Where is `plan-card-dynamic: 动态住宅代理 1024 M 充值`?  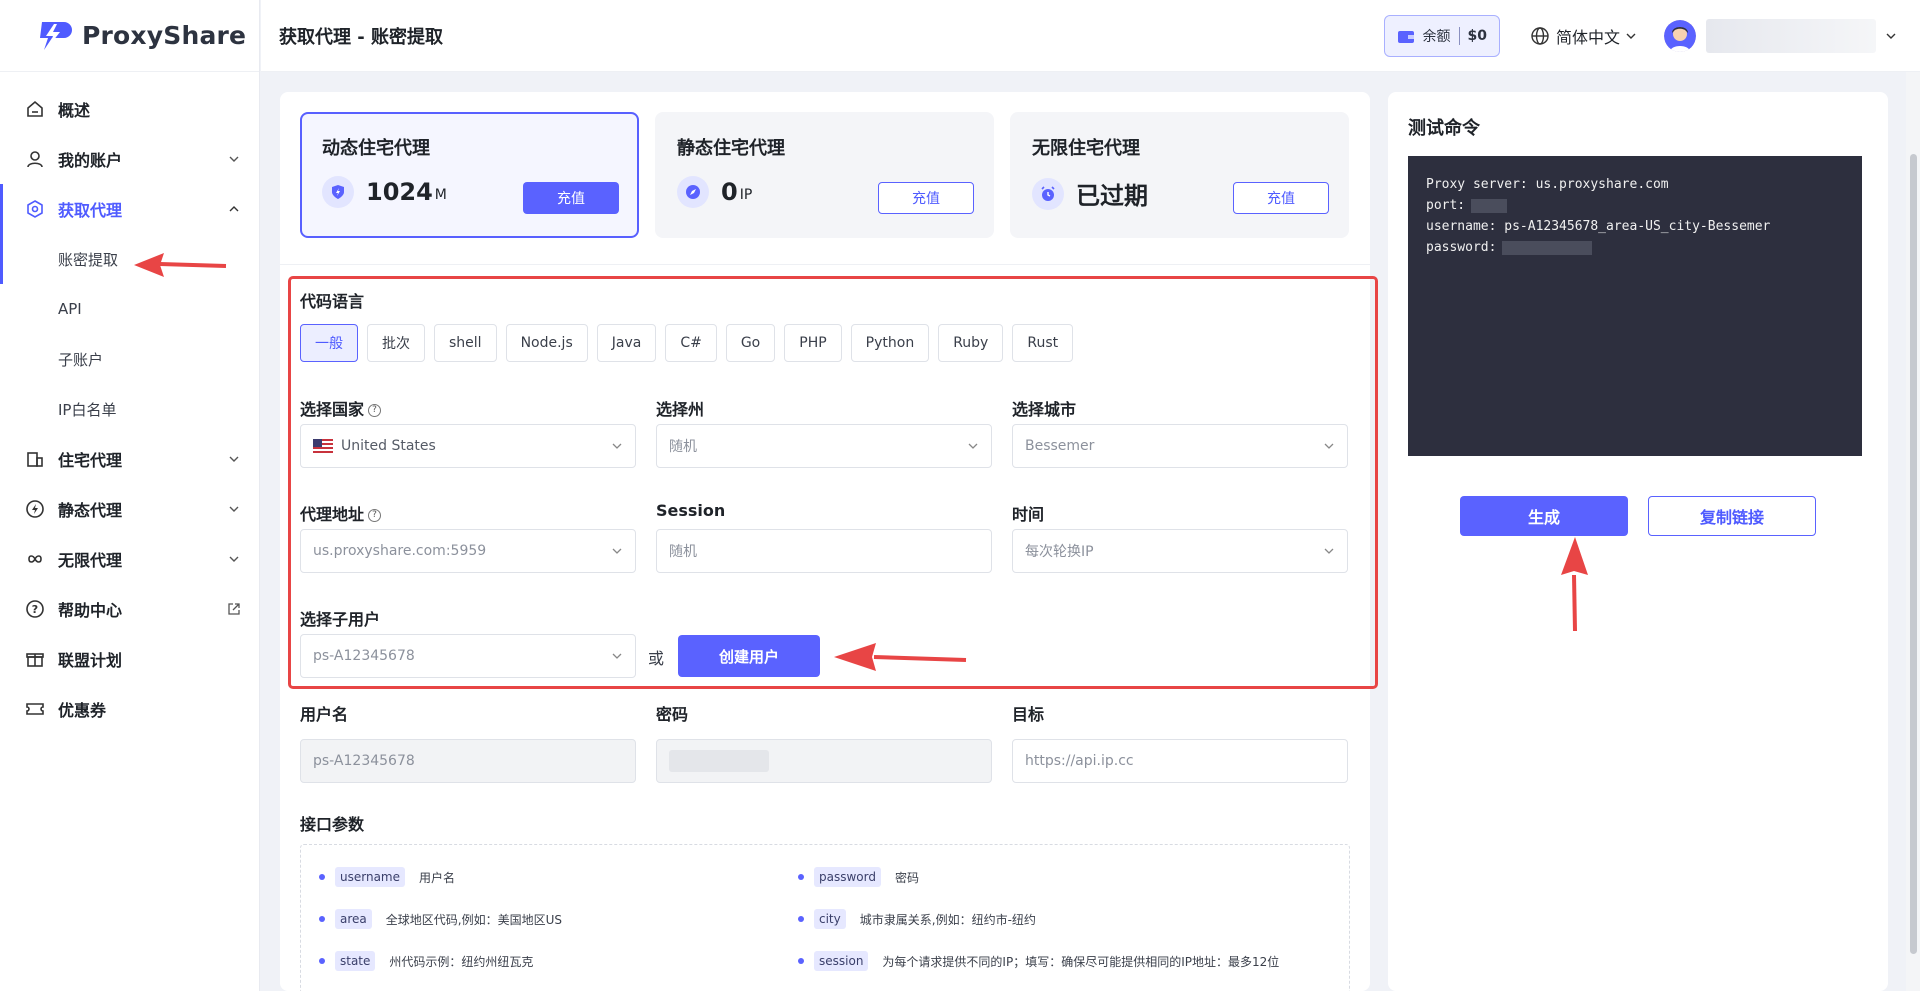 plan-card-dynamic: 动态住宅代理 1024 M 充值 is located at coordinates (469, 175).